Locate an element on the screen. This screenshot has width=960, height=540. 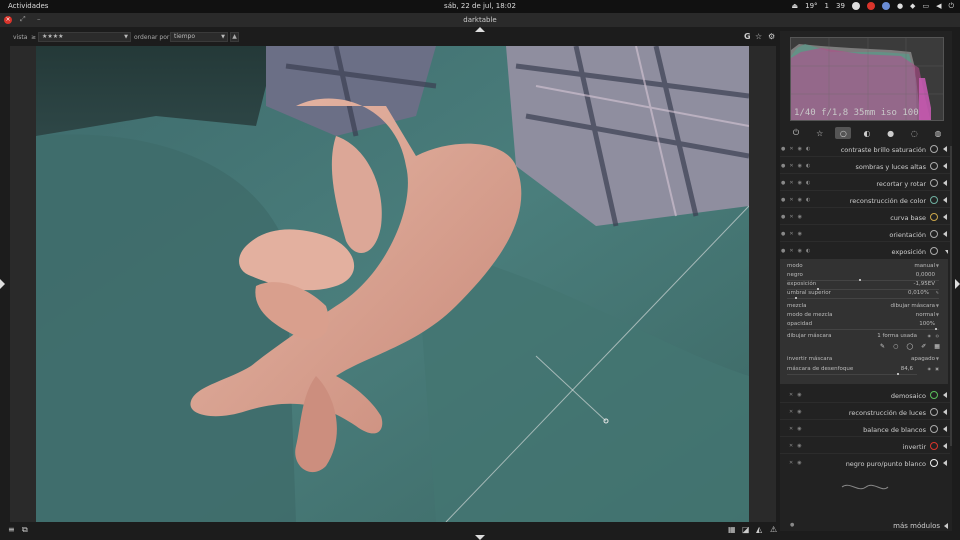
opacity-slider: opacidad 100% is located at coordinates (863, 325).